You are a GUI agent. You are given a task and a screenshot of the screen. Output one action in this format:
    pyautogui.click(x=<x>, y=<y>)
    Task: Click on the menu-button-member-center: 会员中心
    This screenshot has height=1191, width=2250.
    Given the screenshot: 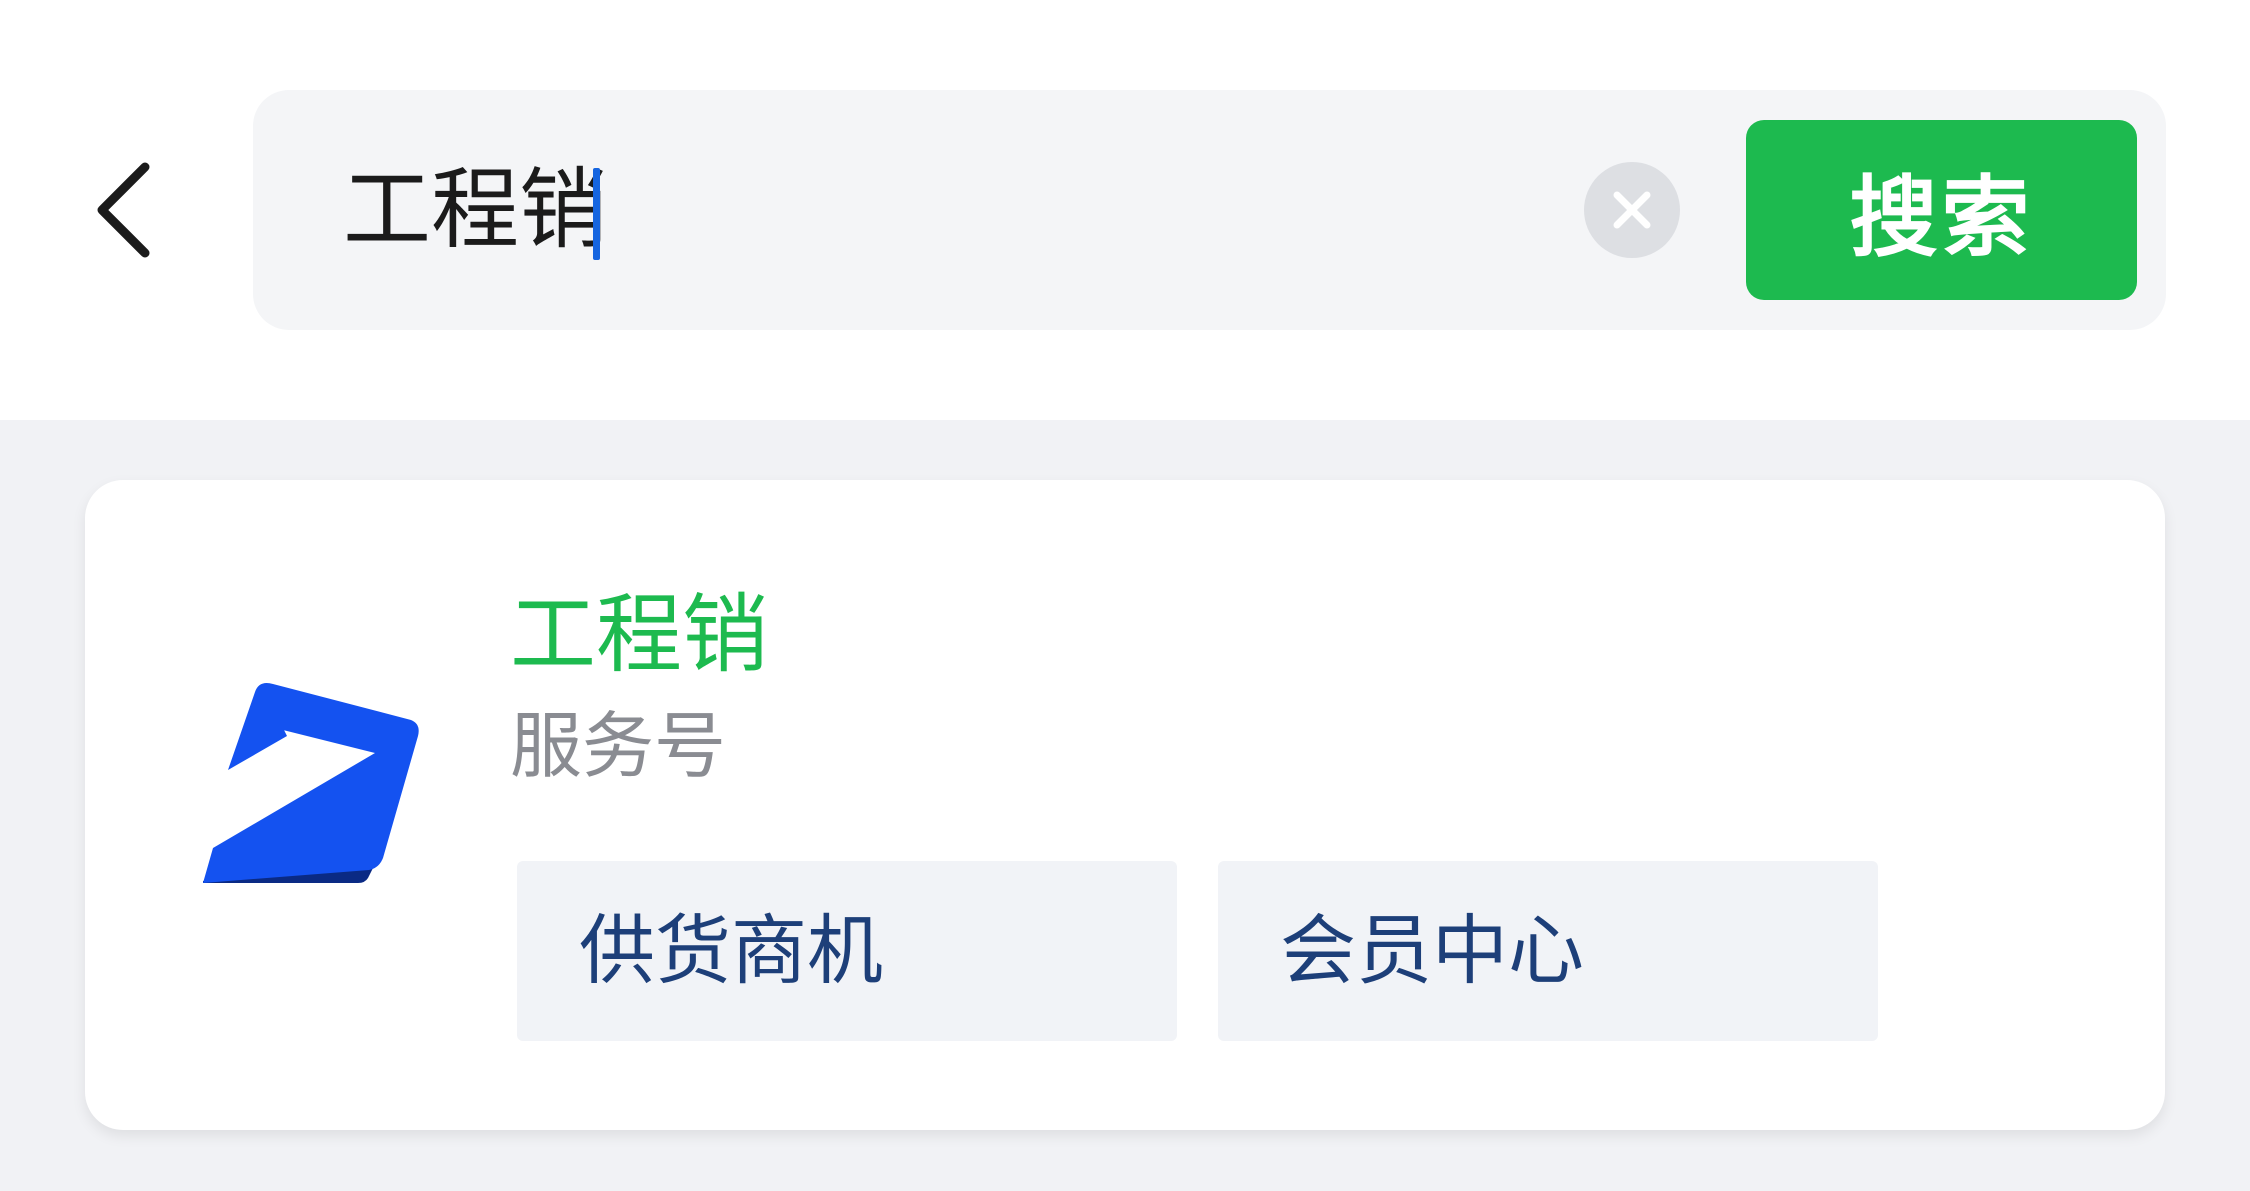 What is the action you would take?
    pyautogui.click(x=1548, y=951)
    